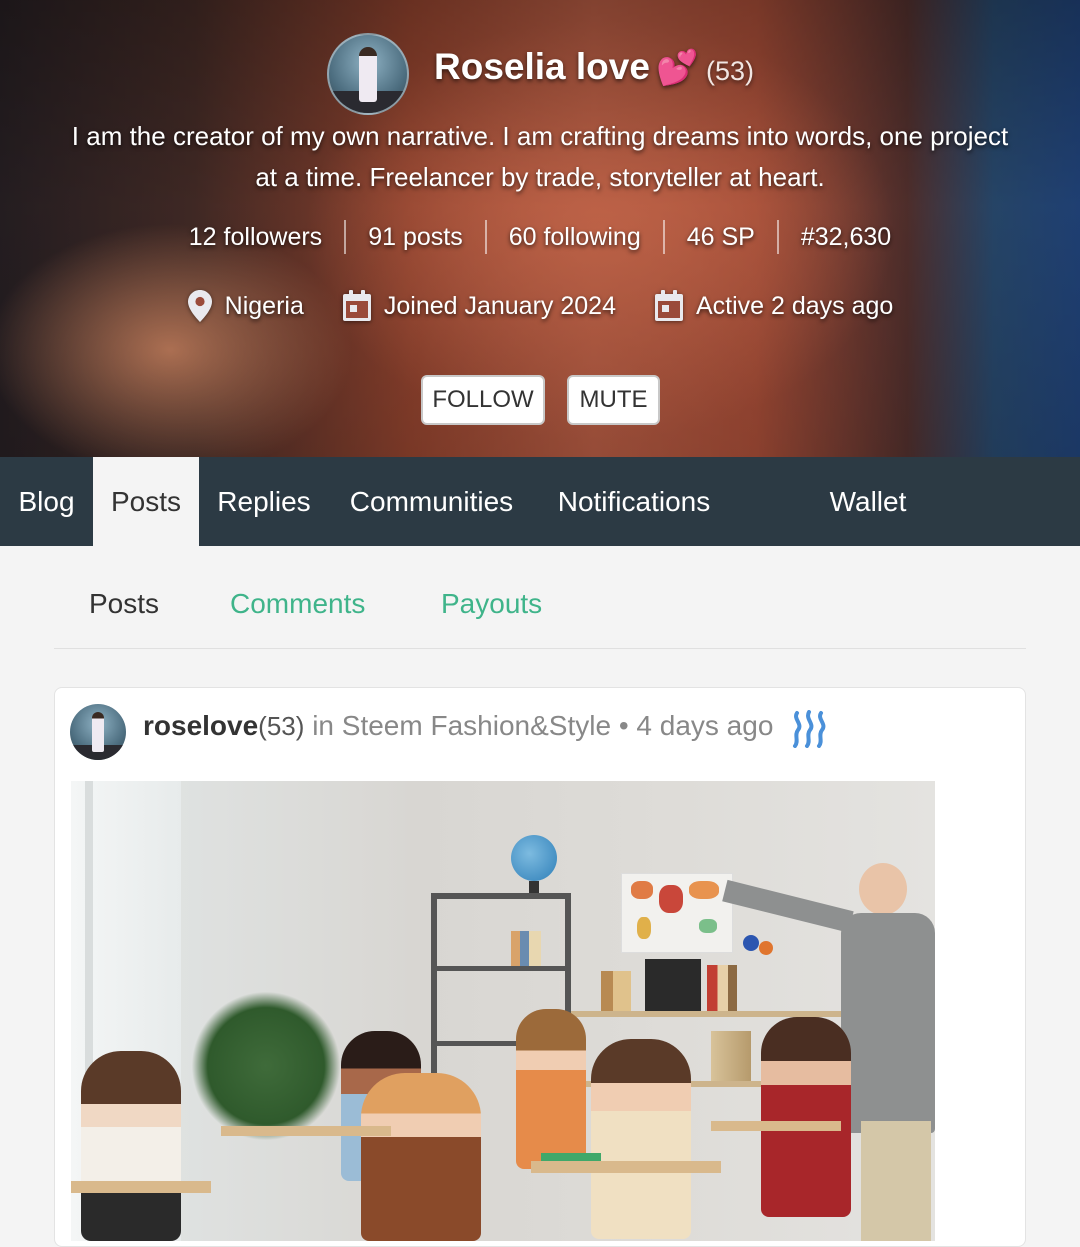  I want to click on profile-avatar, so click(368, 74).